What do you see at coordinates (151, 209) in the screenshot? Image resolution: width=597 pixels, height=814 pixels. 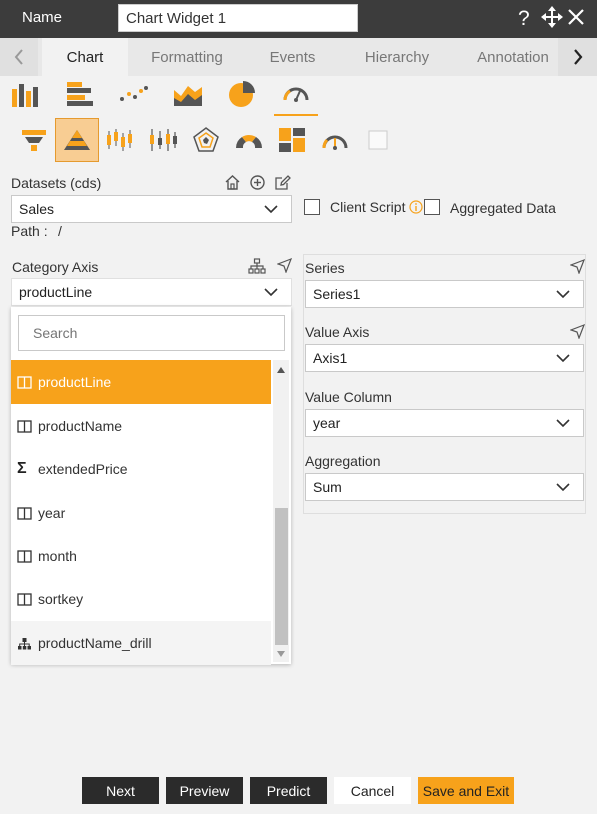 I see `datasets-select: Sales` at bounding box center [151, 209].